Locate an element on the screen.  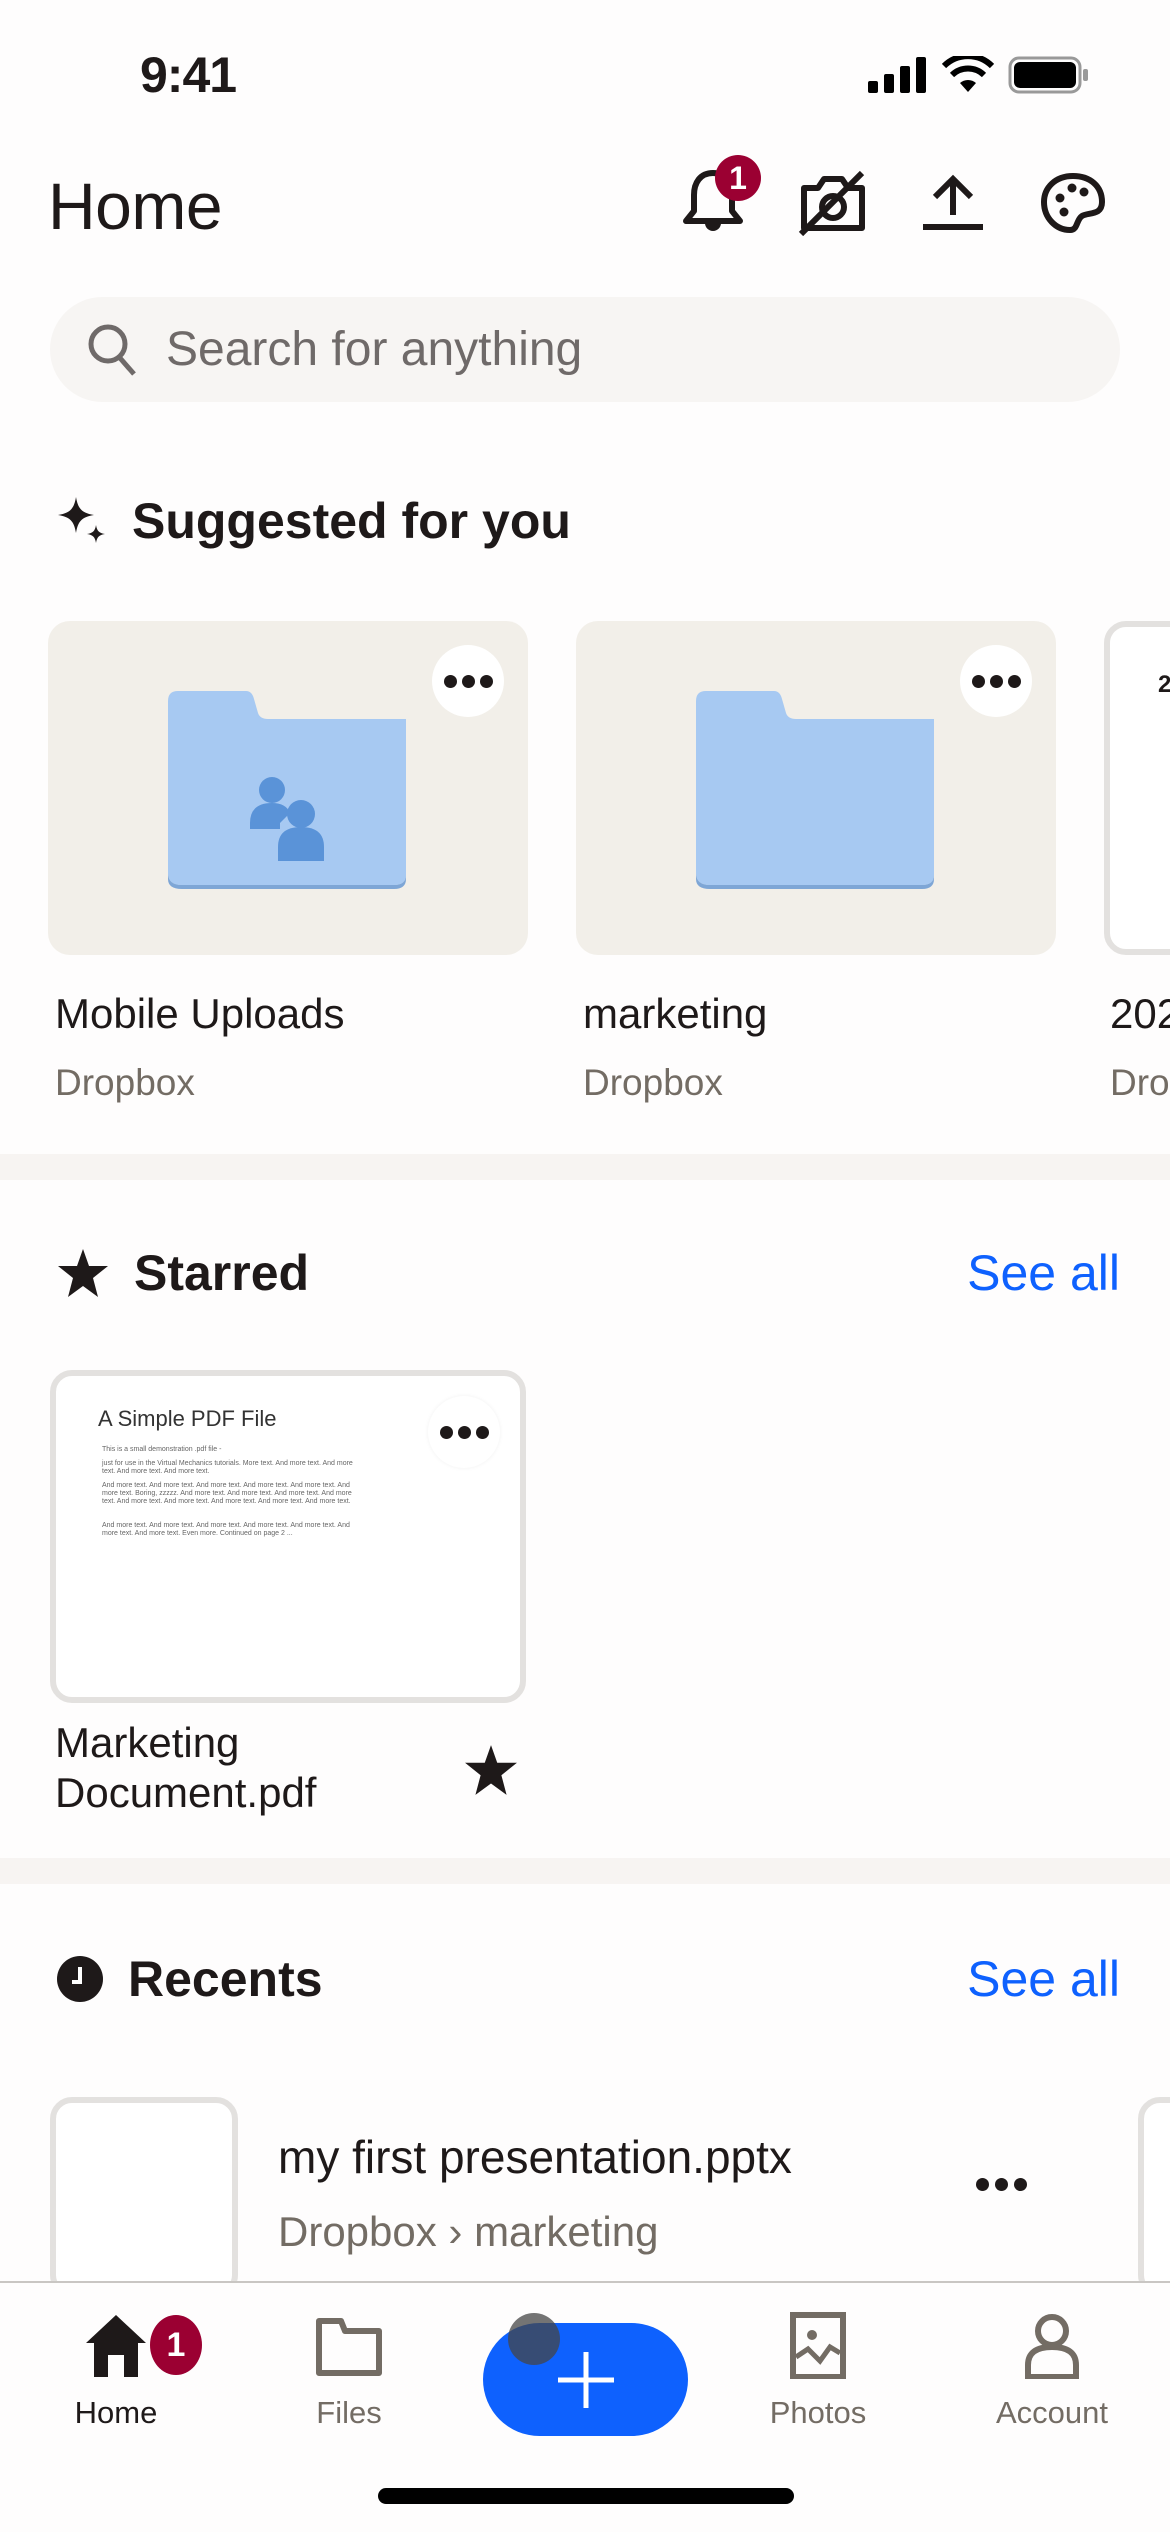
camera-off-icon is located at coordinates (831, 203).